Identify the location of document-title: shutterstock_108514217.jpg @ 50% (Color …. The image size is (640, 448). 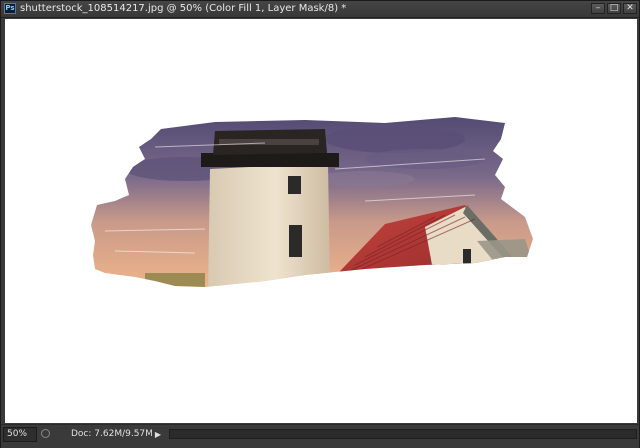
(183, 8).